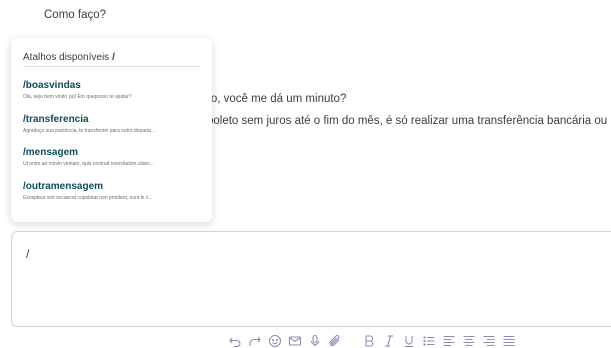 This screenshot has height=348, width=611. What do you see at coordinates (52, 85) in the screenshot?
I see `shortcut-name: /boasvindas` at bounding box center [52, 85].